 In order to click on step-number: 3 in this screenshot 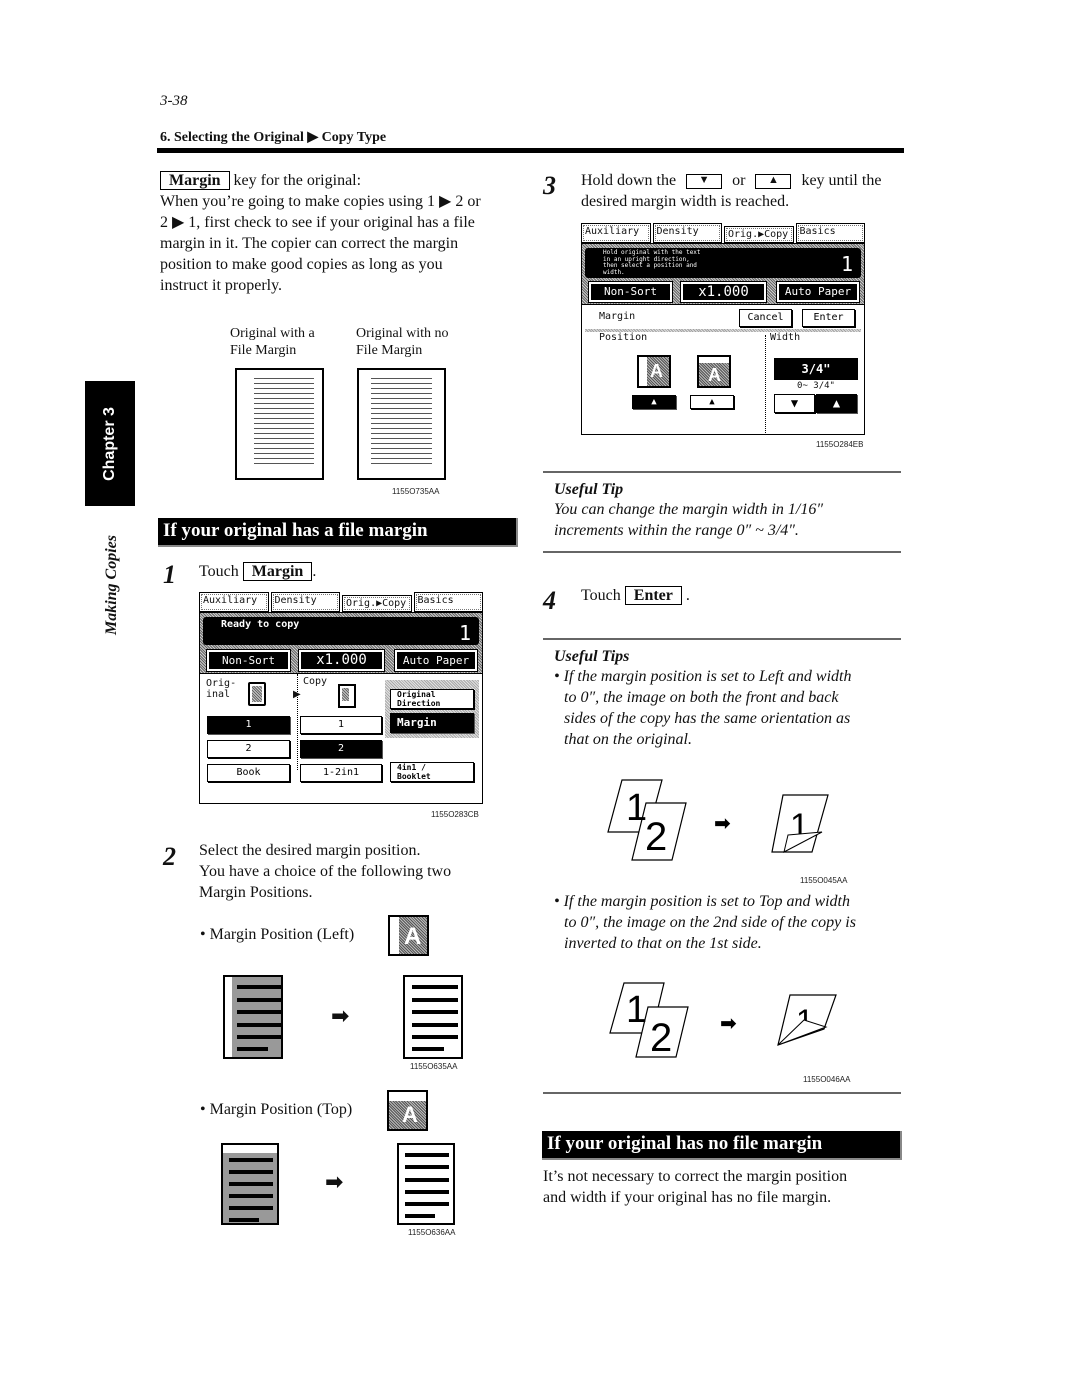, I will do `click(549, 185)`.